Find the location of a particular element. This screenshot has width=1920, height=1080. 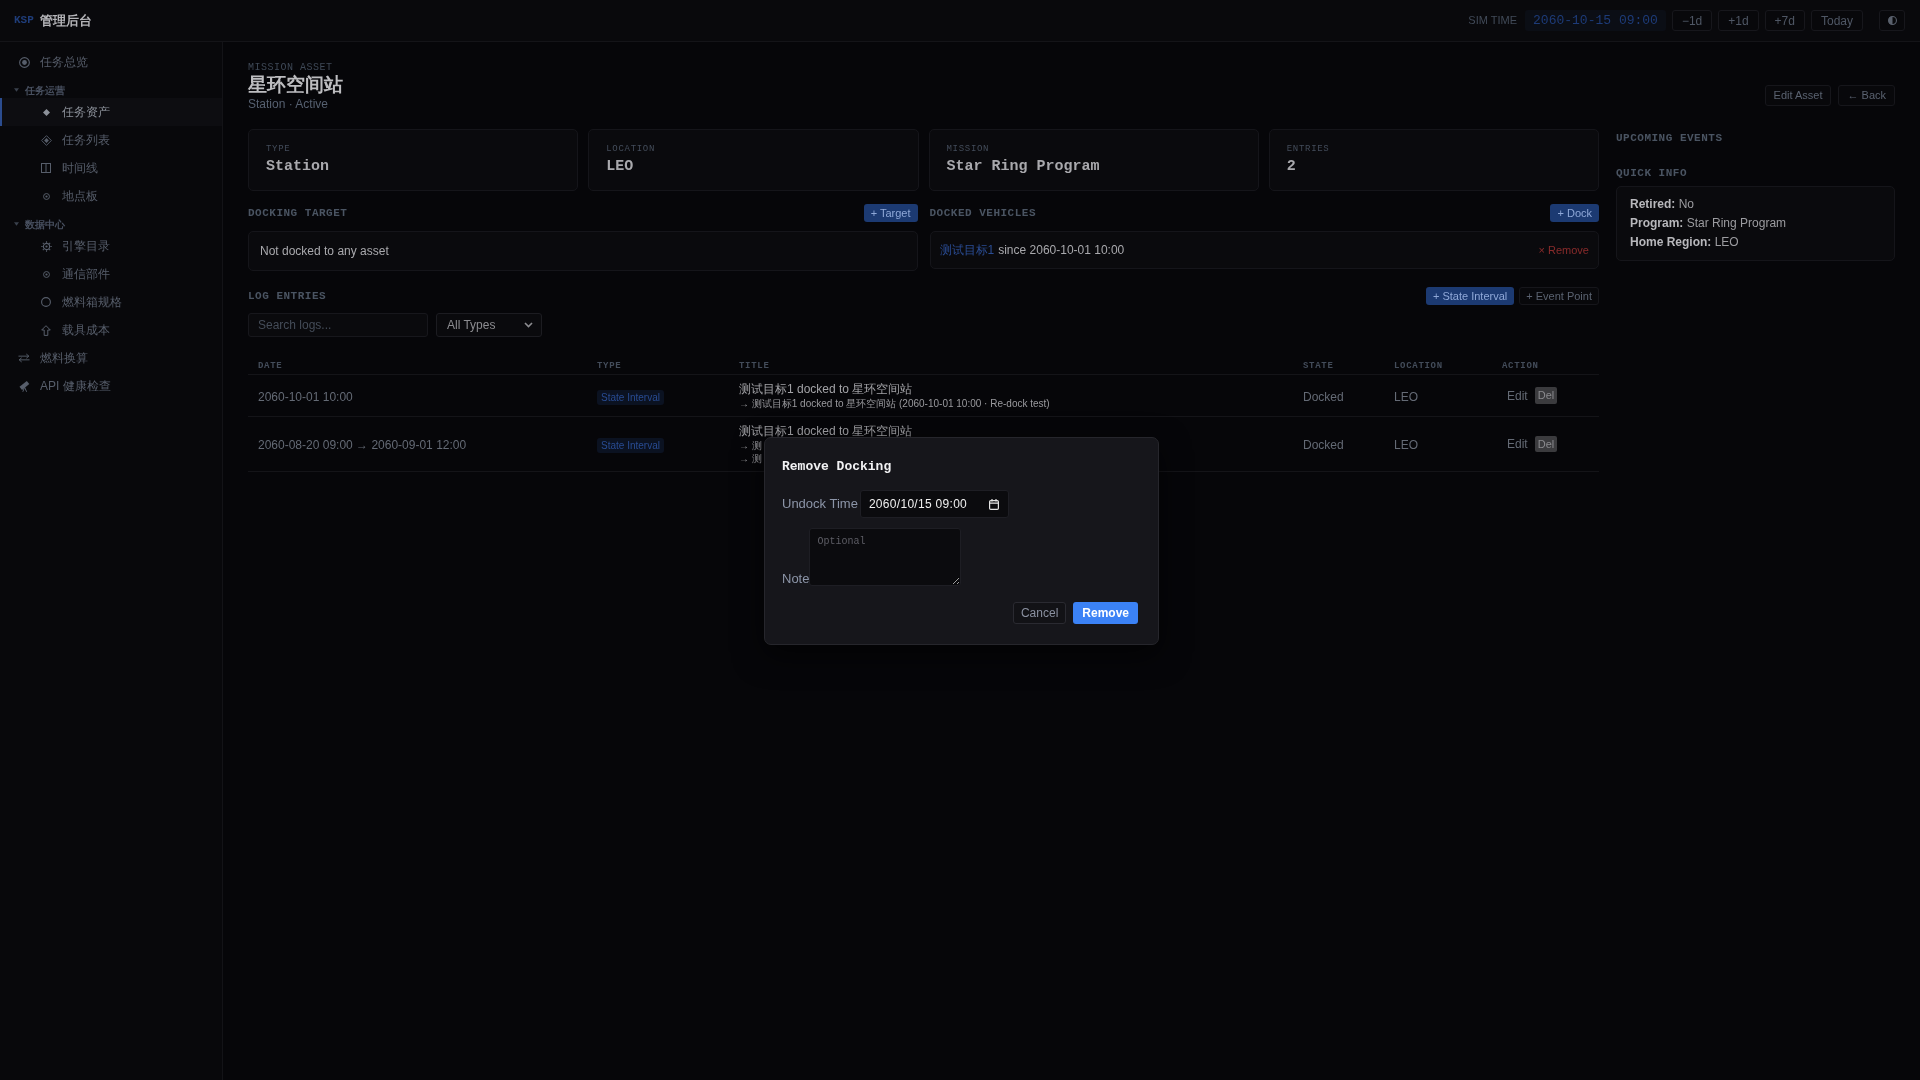

datetime-field: 2060/10/15 09:00 is located at coordinates (934, 504).